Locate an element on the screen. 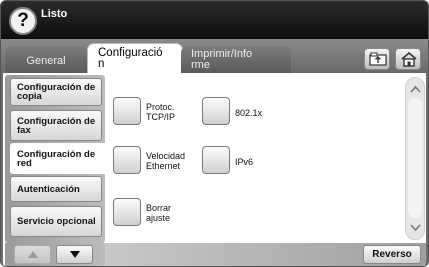  clear-settings-button is located at coordinates (127, 212).